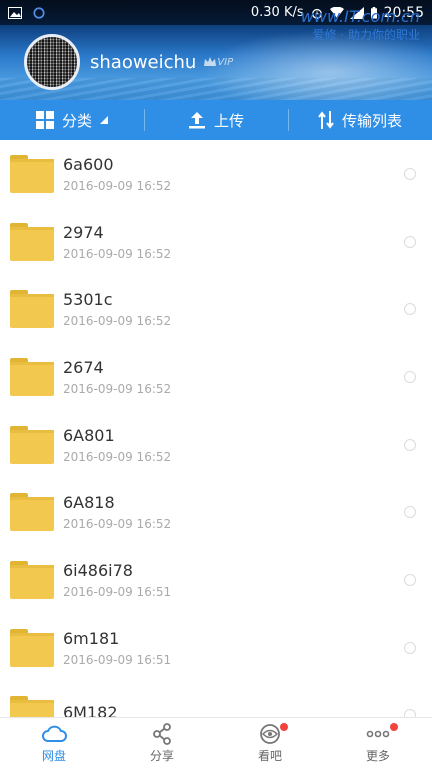 The height and width of the screenshot is (768, 432). I want to click on nav-netdisk-label: 网盘, so click(53, 756).